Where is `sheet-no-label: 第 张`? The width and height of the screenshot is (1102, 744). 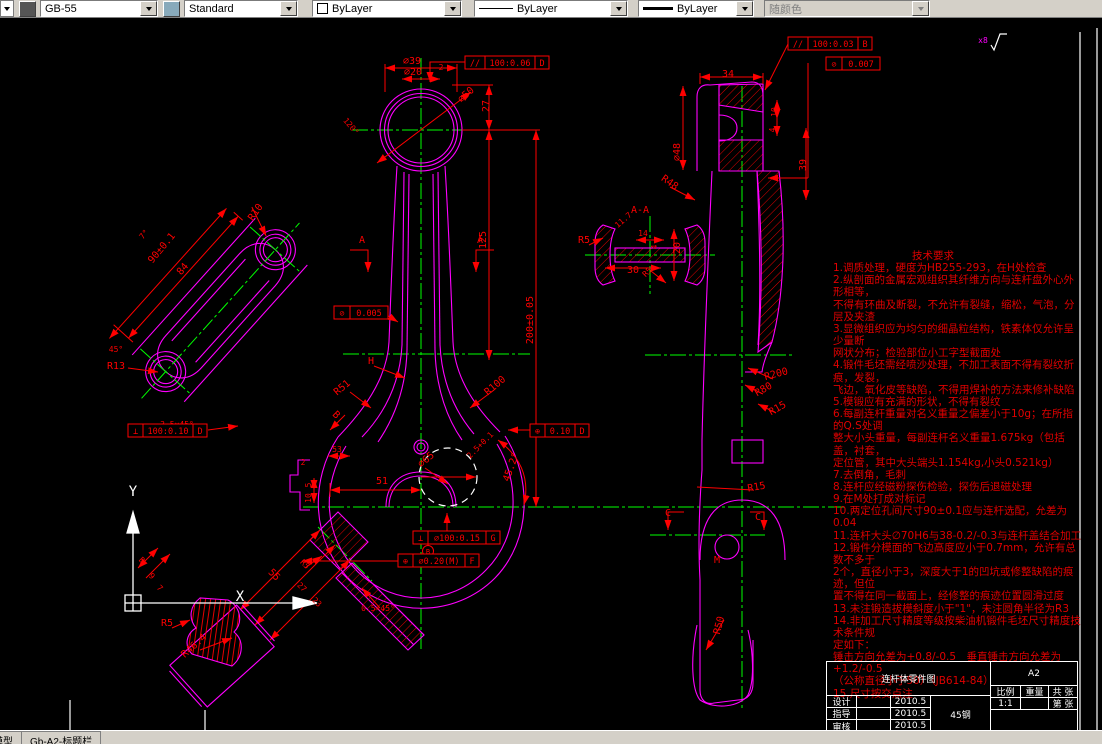
sheet-no-label: 第 张 is located at coordinates (1063, 704).